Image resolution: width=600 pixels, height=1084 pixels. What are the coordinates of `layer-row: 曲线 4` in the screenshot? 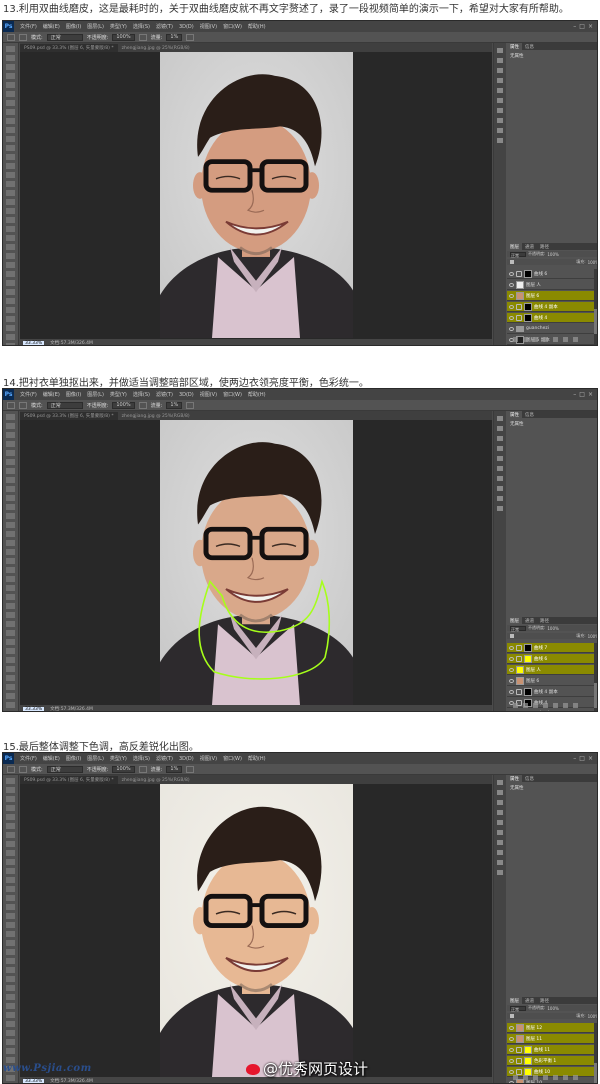 It's located at (552, 318).